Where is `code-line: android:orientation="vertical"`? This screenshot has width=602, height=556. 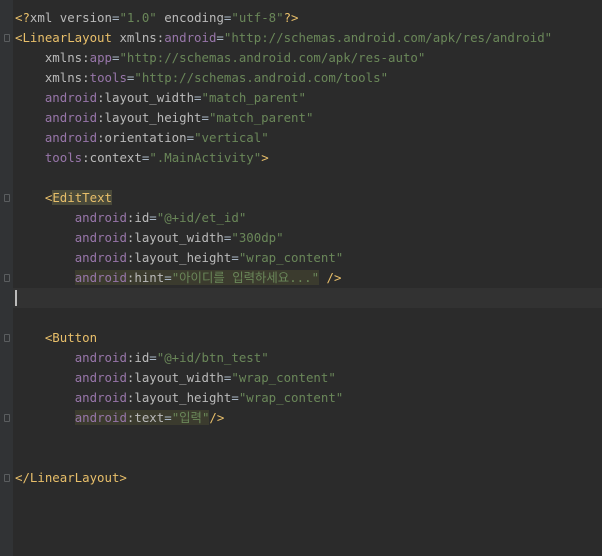
code-line: android:orientation="vertical" is located at coordinates (142, 138).